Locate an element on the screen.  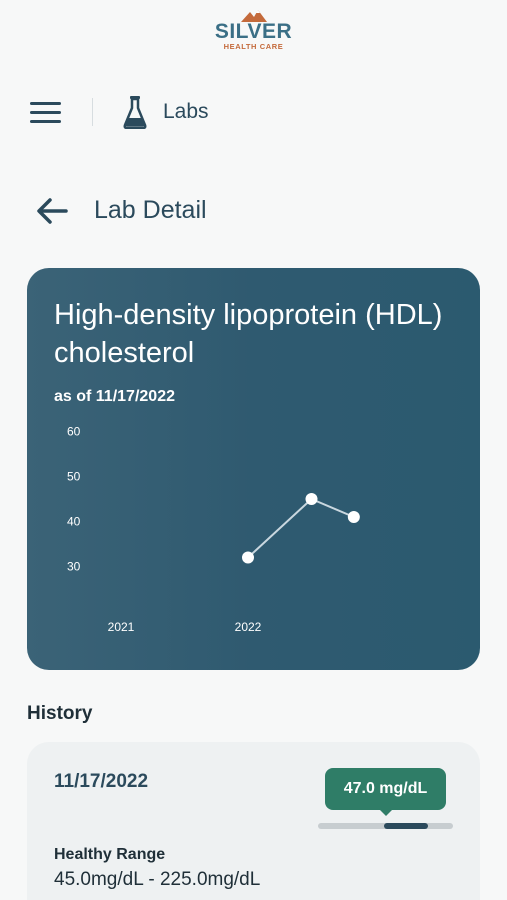
page-title: Lab Detail is located at coordinates (150, 210).